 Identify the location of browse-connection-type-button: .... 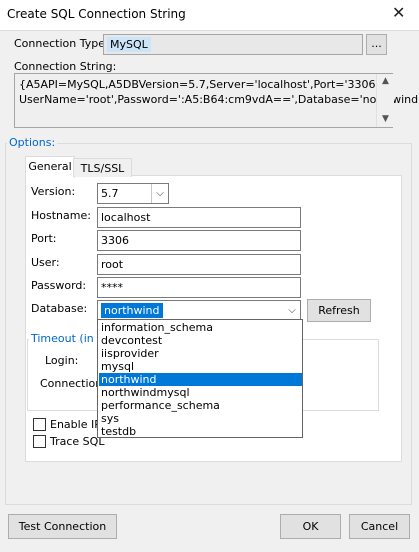
(376, 44).